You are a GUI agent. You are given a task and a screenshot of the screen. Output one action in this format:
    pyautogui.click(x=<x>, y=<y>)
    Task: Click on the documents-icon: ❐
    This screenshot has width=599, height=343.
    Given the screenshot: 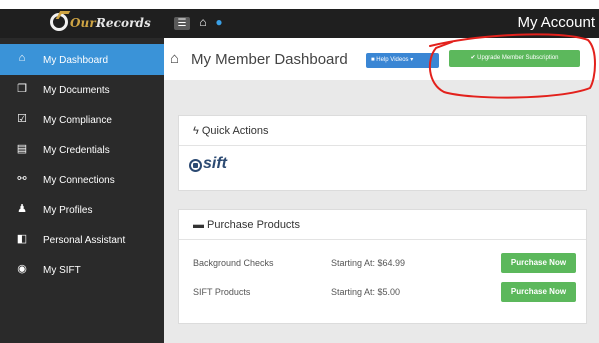 What is the action you would take?
    pyautogui.click(x=22, y=89)
    